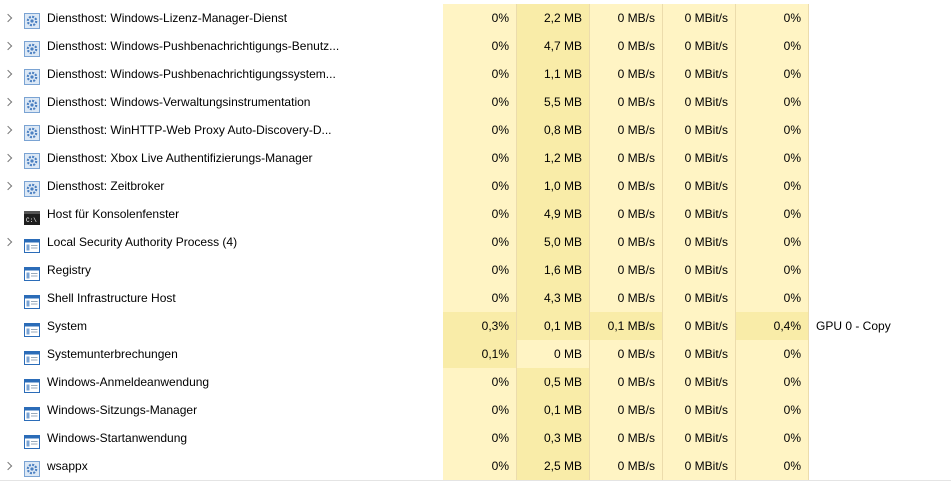 Image resolution: width=951 pixels, height=487 pixels. Describe the element at coordinates (221, 270) in the screenshot. I see `name-cell: Registry` at that location.